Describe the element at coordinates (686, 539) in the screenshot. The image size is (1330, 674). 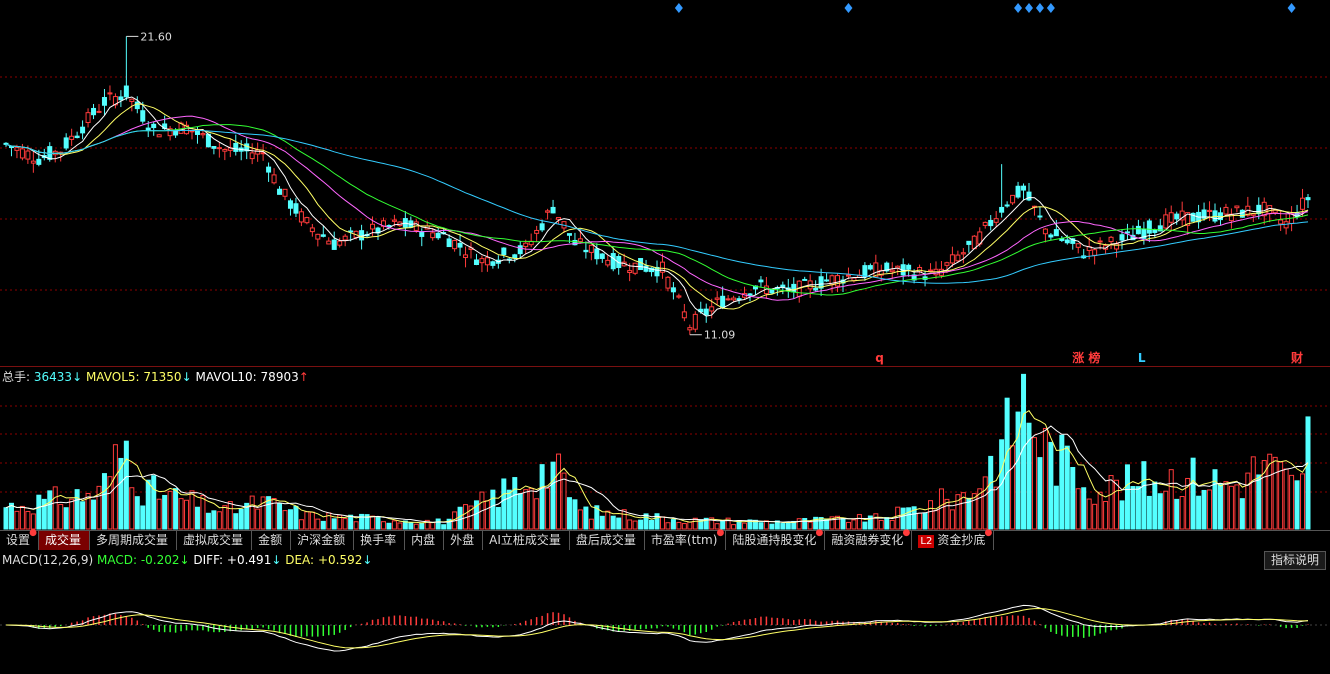
I see `tab-11: 市盈率(ttm) ●` at that location.